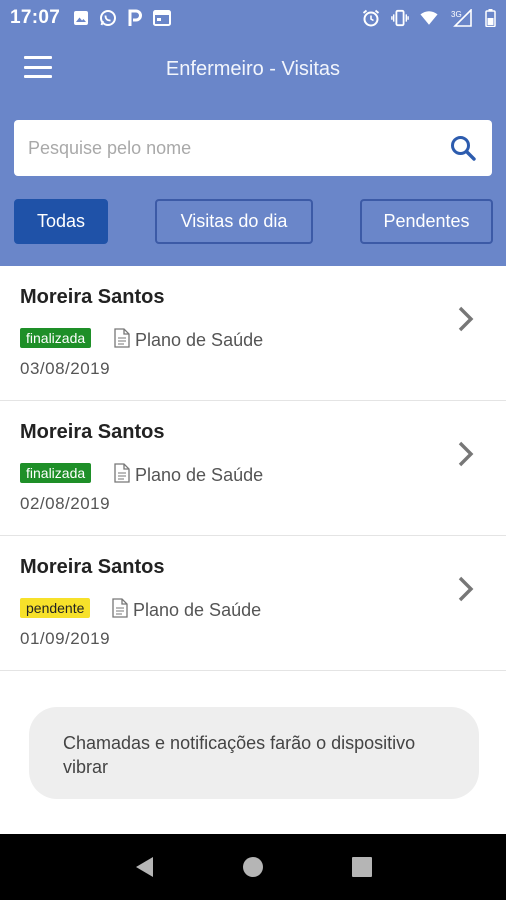  I want to click on recents-icon, so click(362, 867).